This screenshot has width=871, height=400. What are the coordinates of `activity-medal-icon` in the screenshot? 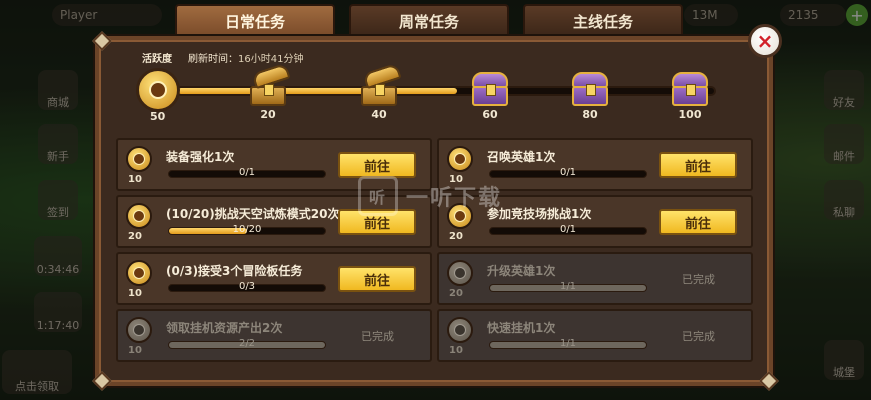 It's located at (158, 90).